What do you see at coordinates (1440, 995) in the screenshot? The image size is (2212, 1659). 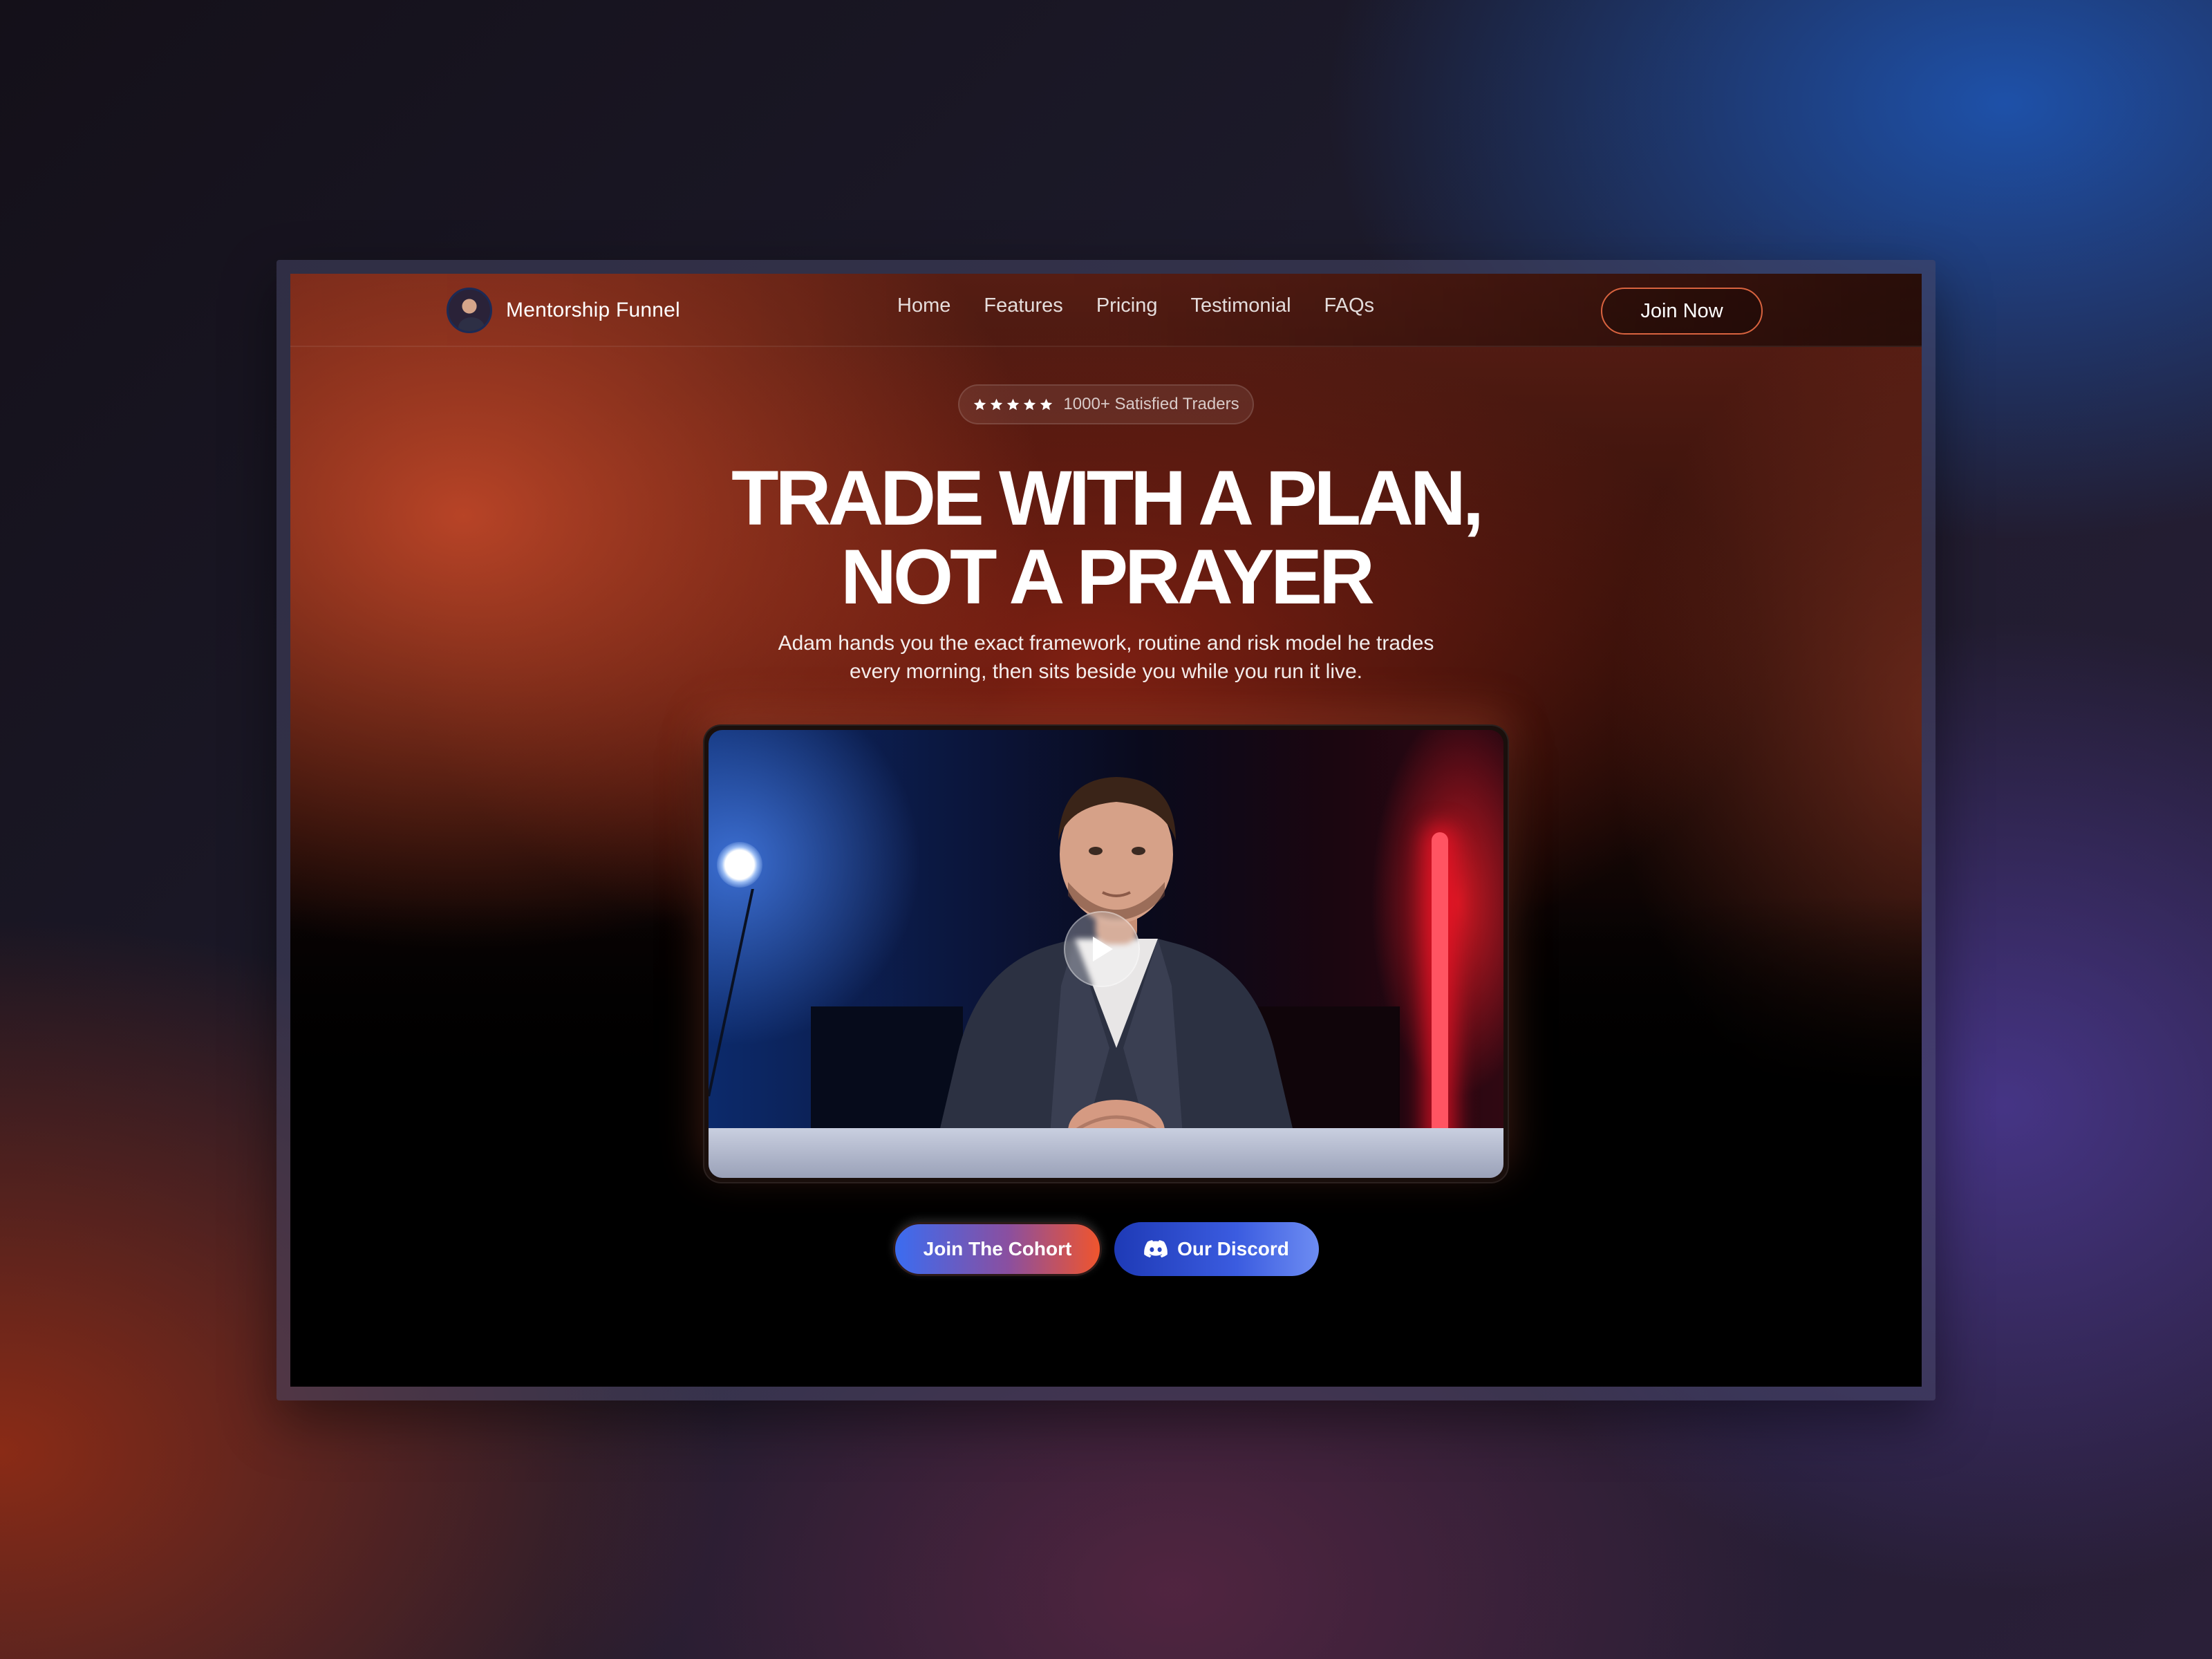 I see `neon-light` at bounding box center [1440, 995].